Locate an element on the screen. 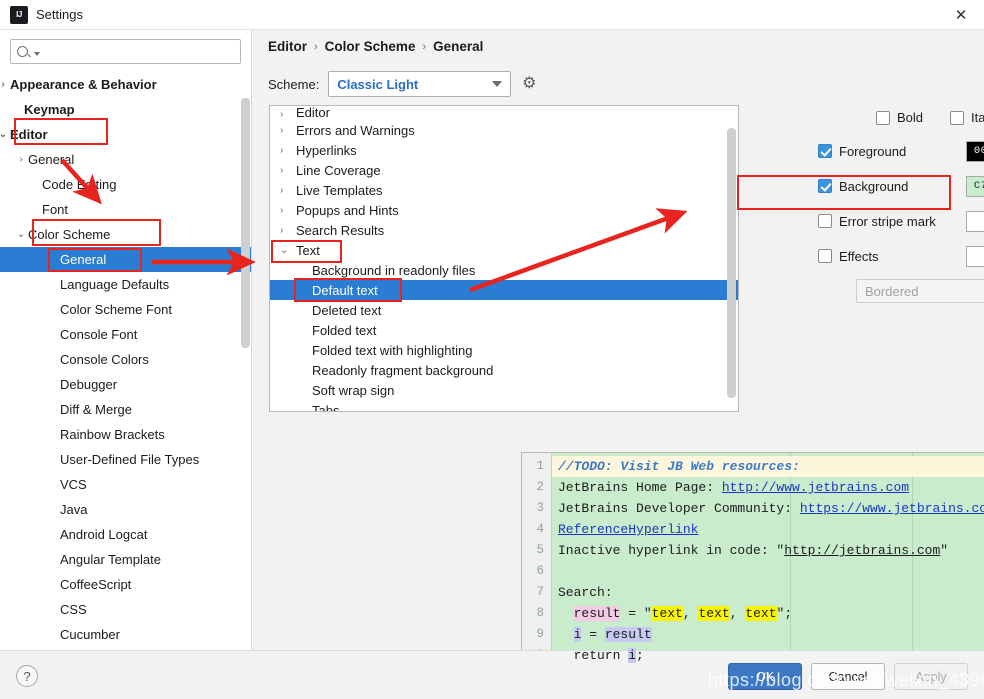 This screenshot has width=984, height=699. attribute-item-folded-text: Folded text is located at coordinates (504, 330).